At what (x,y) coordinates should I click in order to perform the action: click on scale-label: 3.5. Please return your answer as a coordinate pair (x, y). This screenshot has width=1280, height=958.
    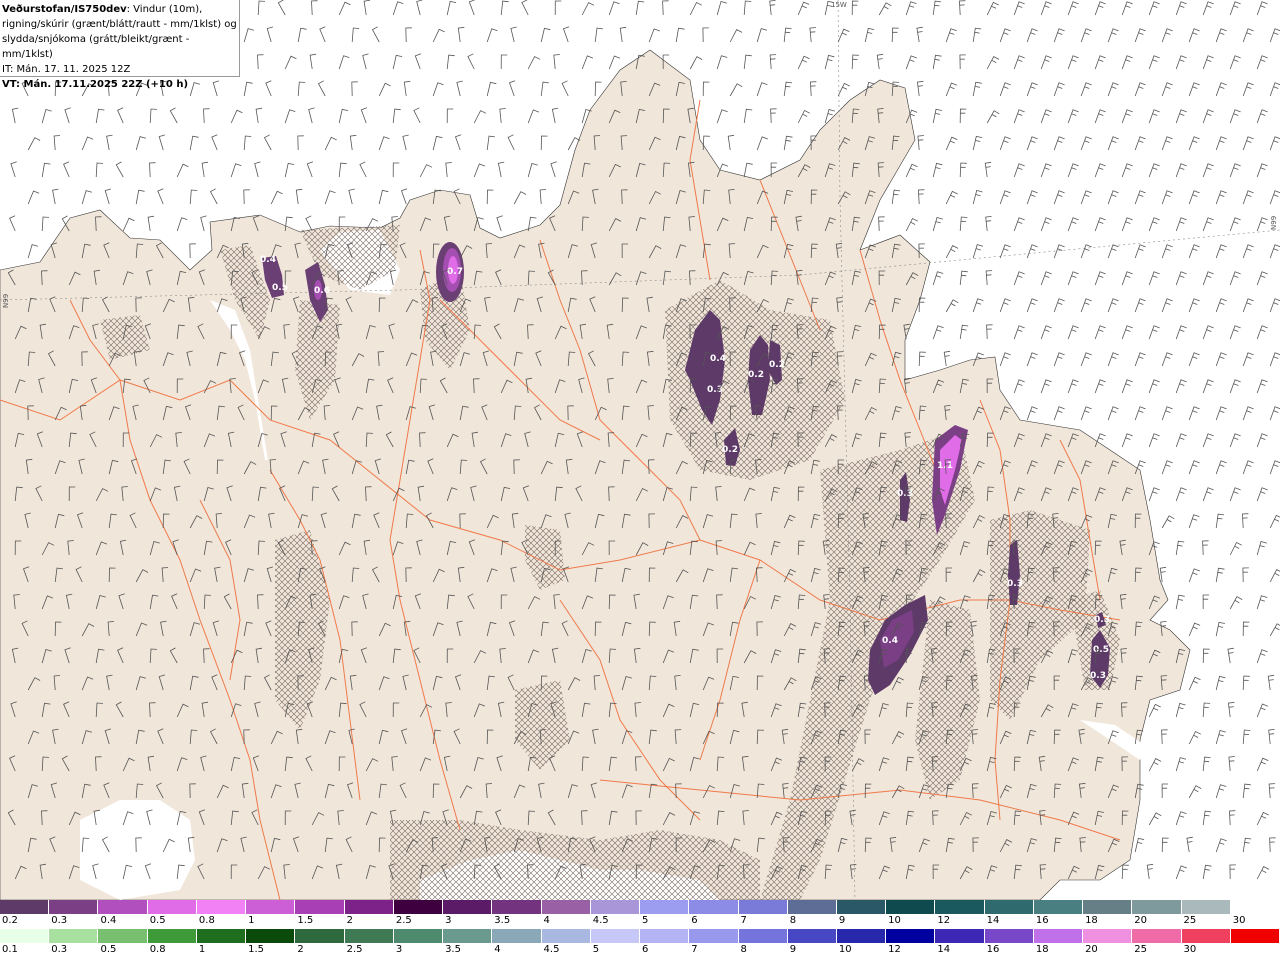
    Looking at the image, I should click on (453, 949).